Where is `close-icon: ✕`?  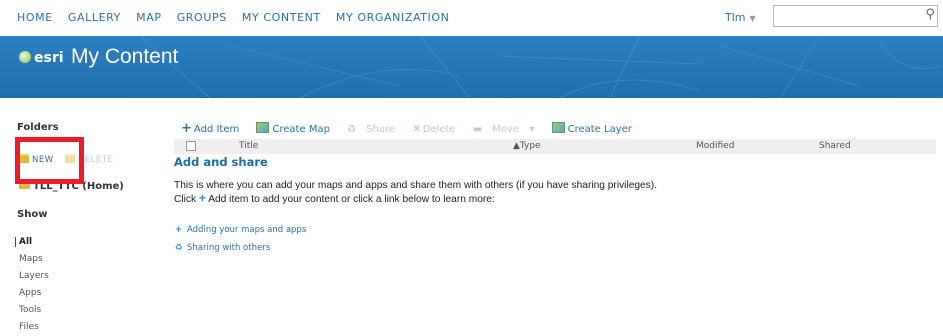 close-icon: ✕ is located at coordinates (416, 129).